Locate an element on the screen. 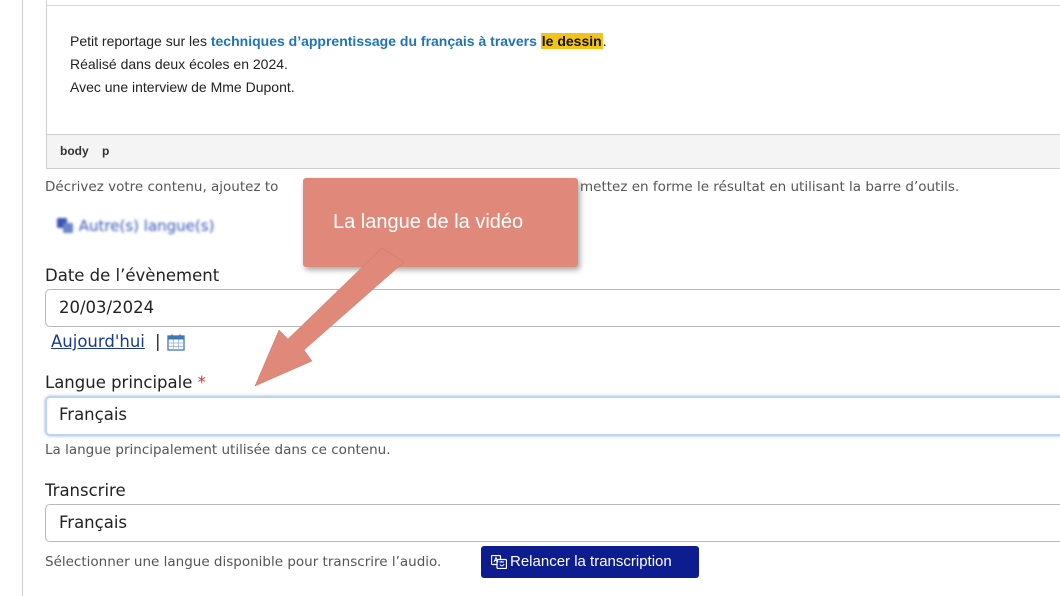 This screenshot has height=596, width=1060. editor-toolbar-edge is located at coordinates (553, 5).